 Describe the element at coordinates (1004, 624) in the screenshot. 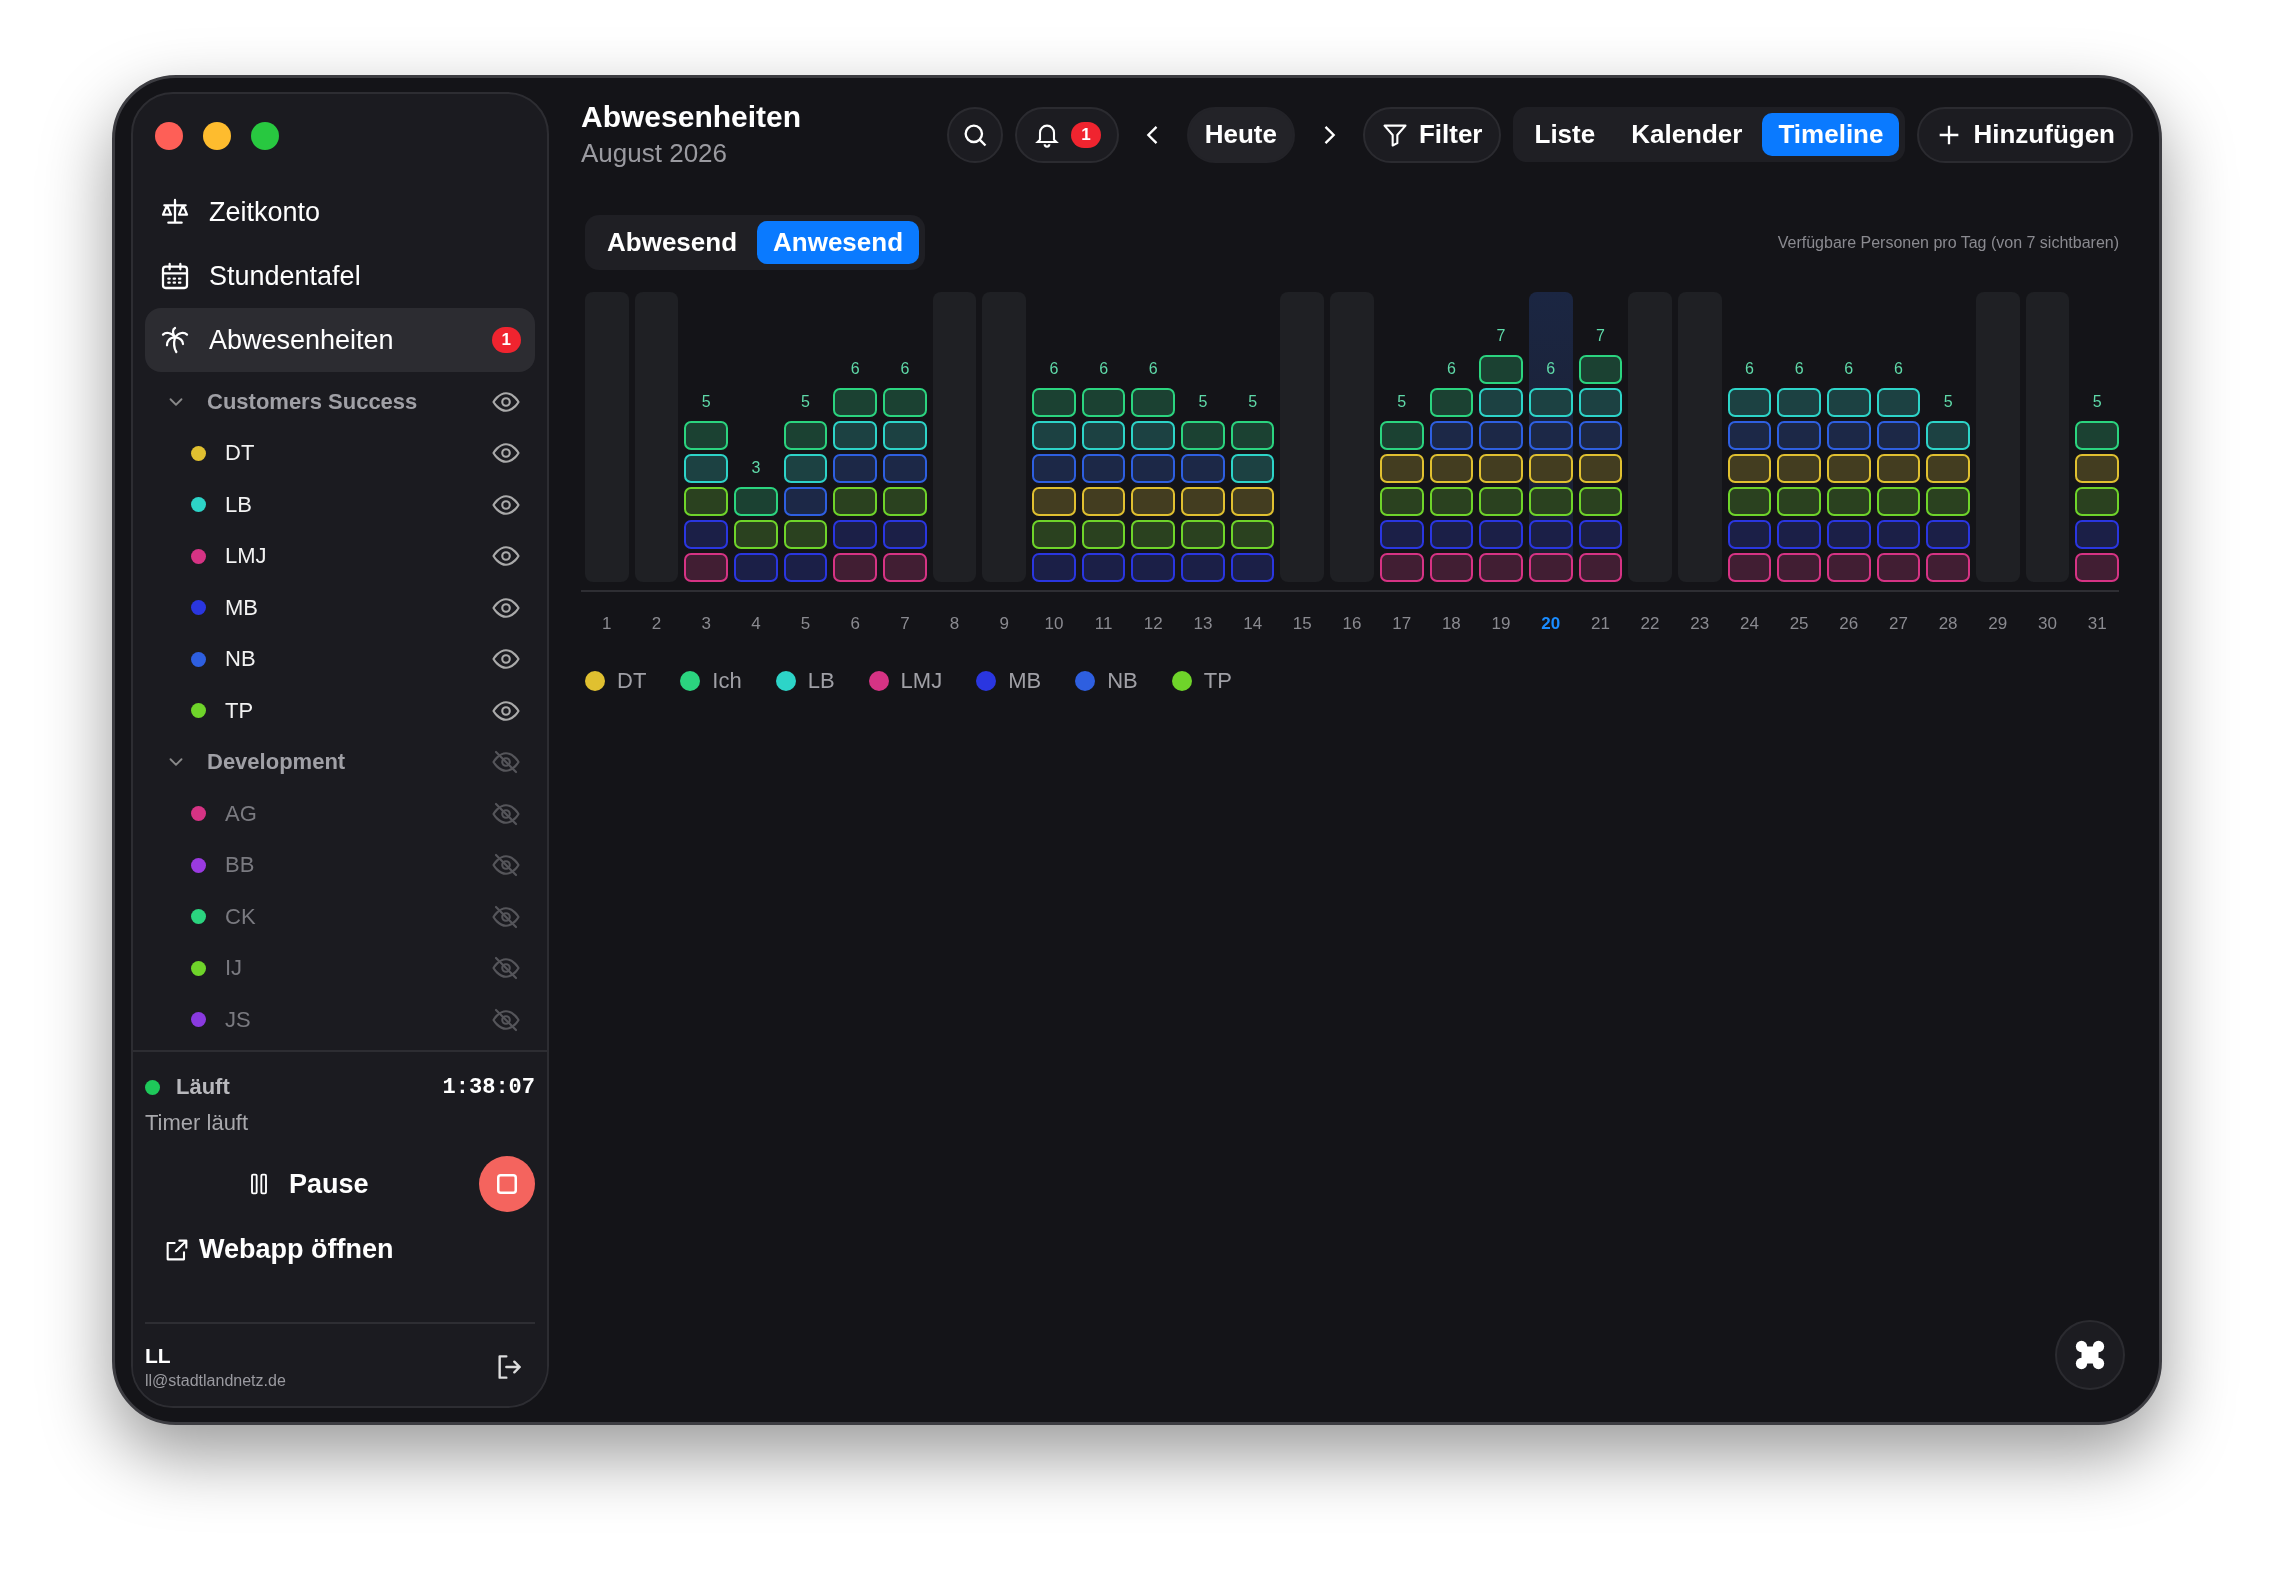

I see `day-label: 9` at that location.